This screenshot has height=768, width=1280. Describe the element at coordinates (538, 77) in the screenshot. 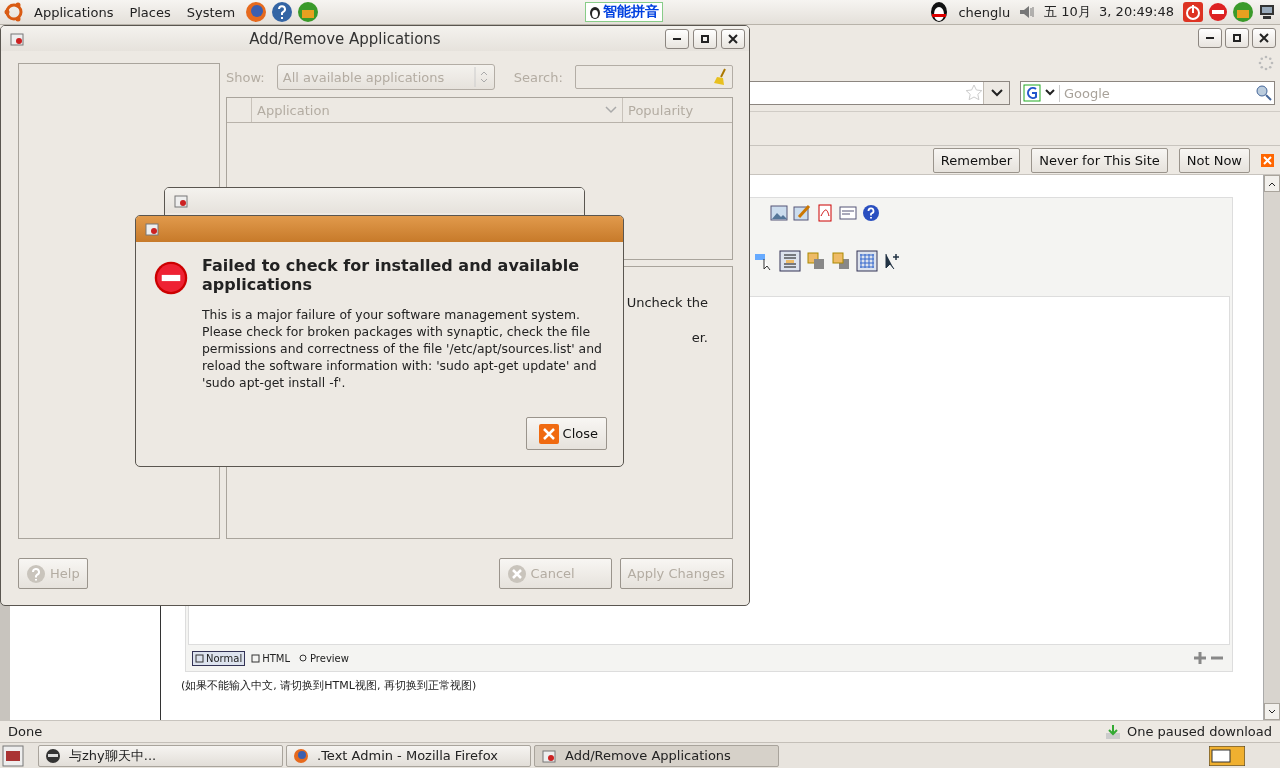

I see `search-label: Search:` at that location.